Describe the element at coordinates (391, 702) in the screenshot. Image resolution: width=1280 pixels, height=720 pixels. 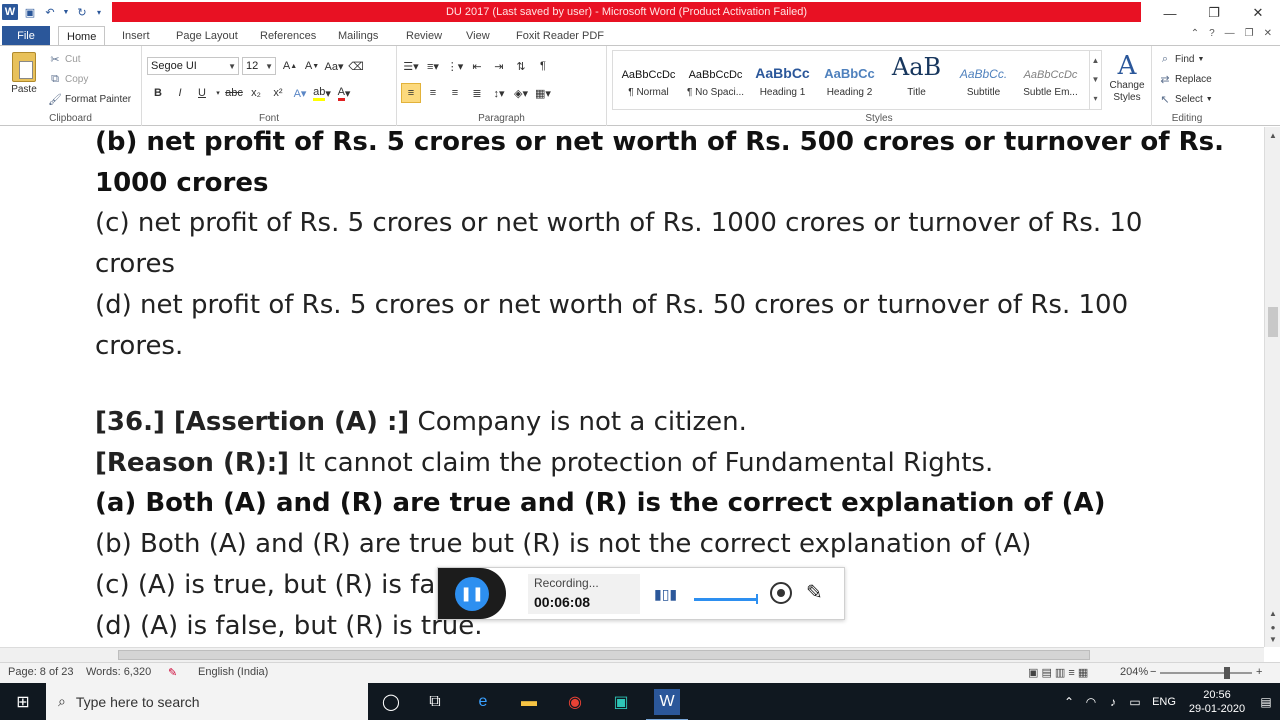
I see `cortana-icon: ◯` at that location.